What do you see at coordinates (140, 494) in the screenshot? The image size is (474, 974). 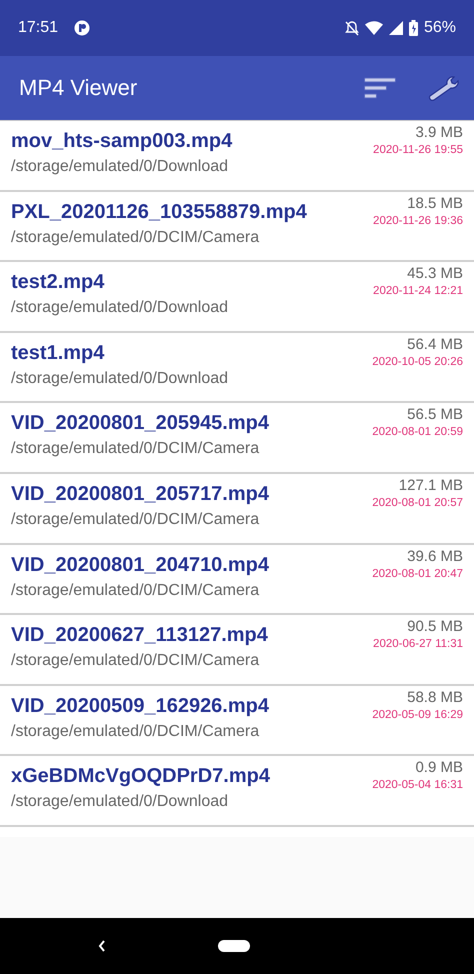 I see `file-name: VID_20200801_205717.mp4` at bounding box center [140, 494].